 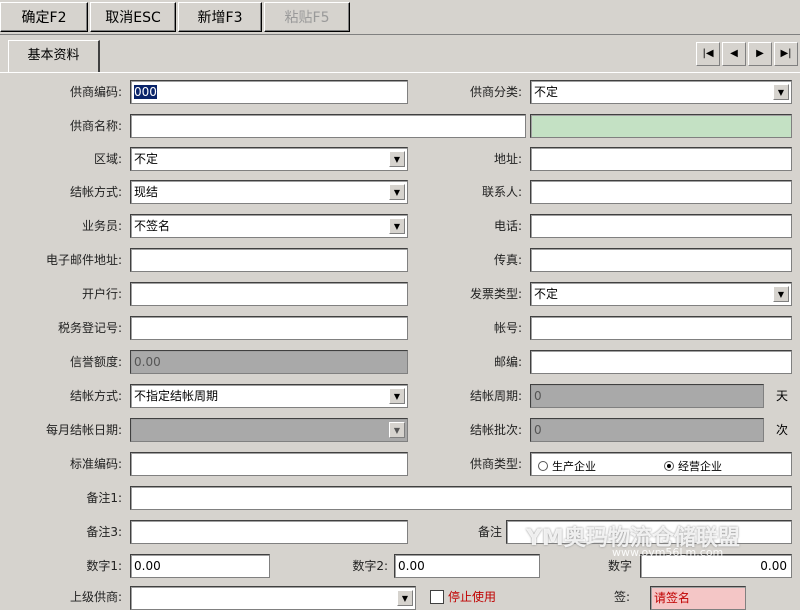 I want to click on settle-count-field: 0, so click(x=647, y=430).